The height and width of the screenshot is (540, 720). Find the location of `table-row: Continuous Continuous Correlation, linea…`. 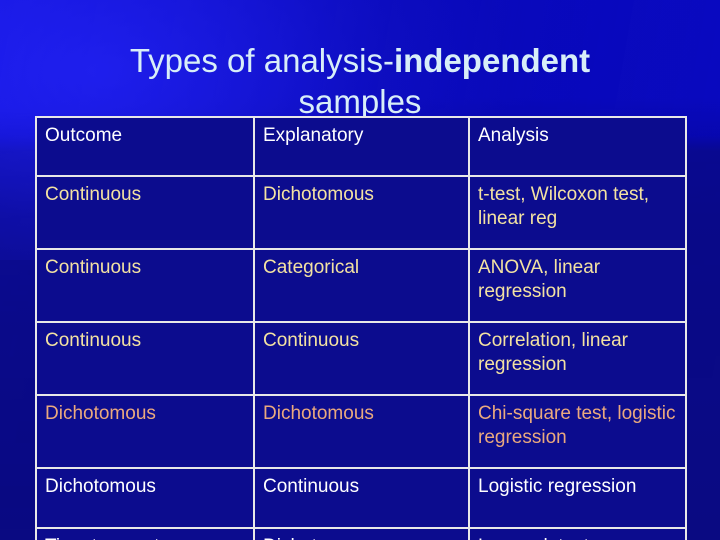

table-row: Continuous Continuous Correlation, linea… is located at coordinates (361, 358).